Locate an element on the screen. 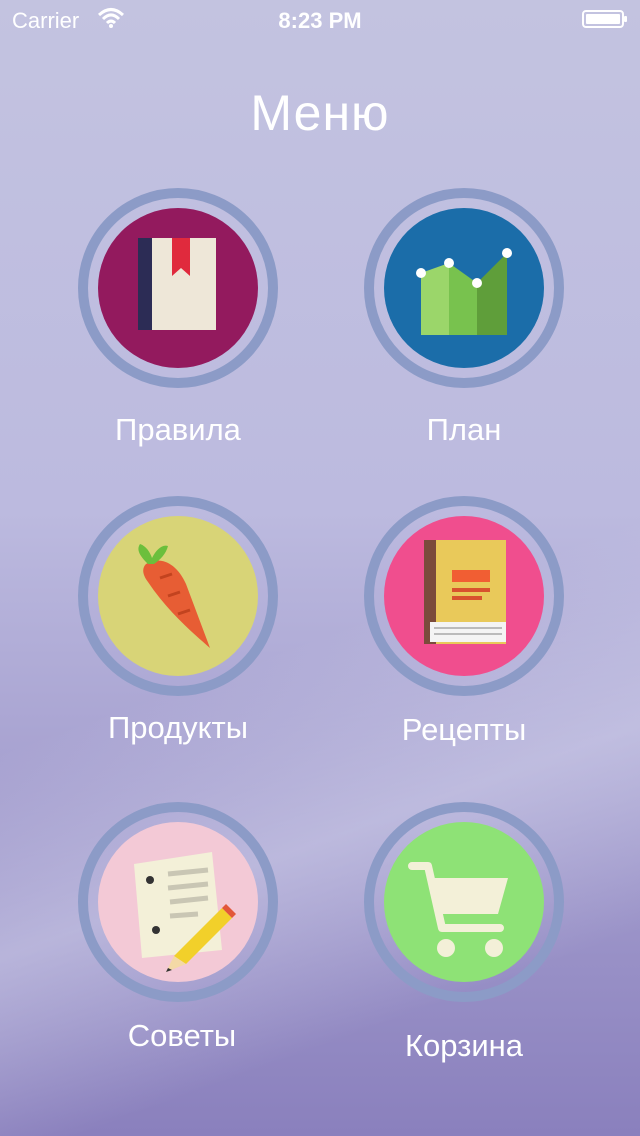 This screenshot has width=640, height=1136. plan-chart-icon is located at coordinates (464, 288).